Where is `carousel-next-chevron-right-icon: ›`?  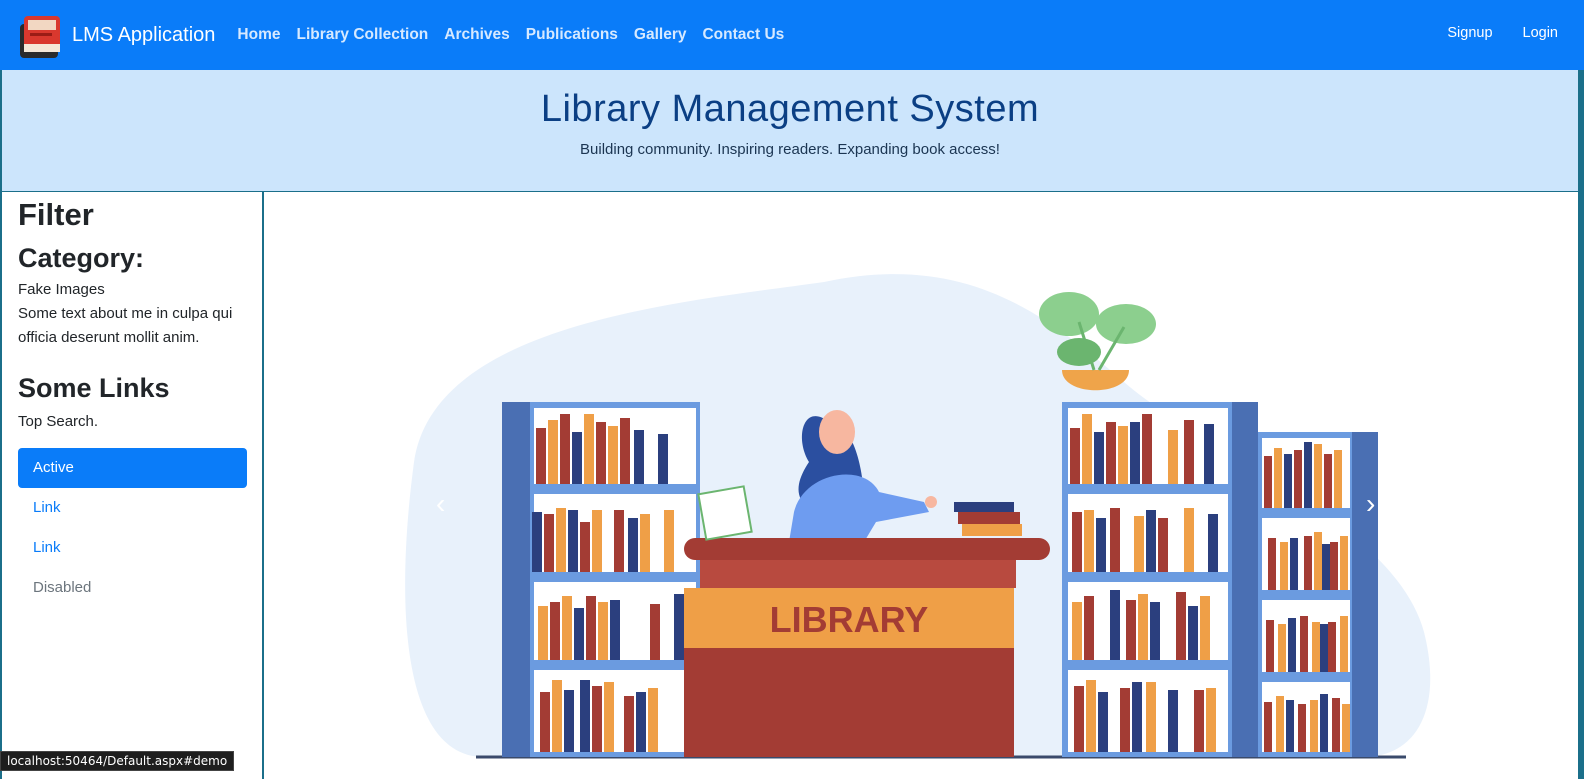
carousel-next-chevron-right-icon: › is located at coordinates (1370, 504).